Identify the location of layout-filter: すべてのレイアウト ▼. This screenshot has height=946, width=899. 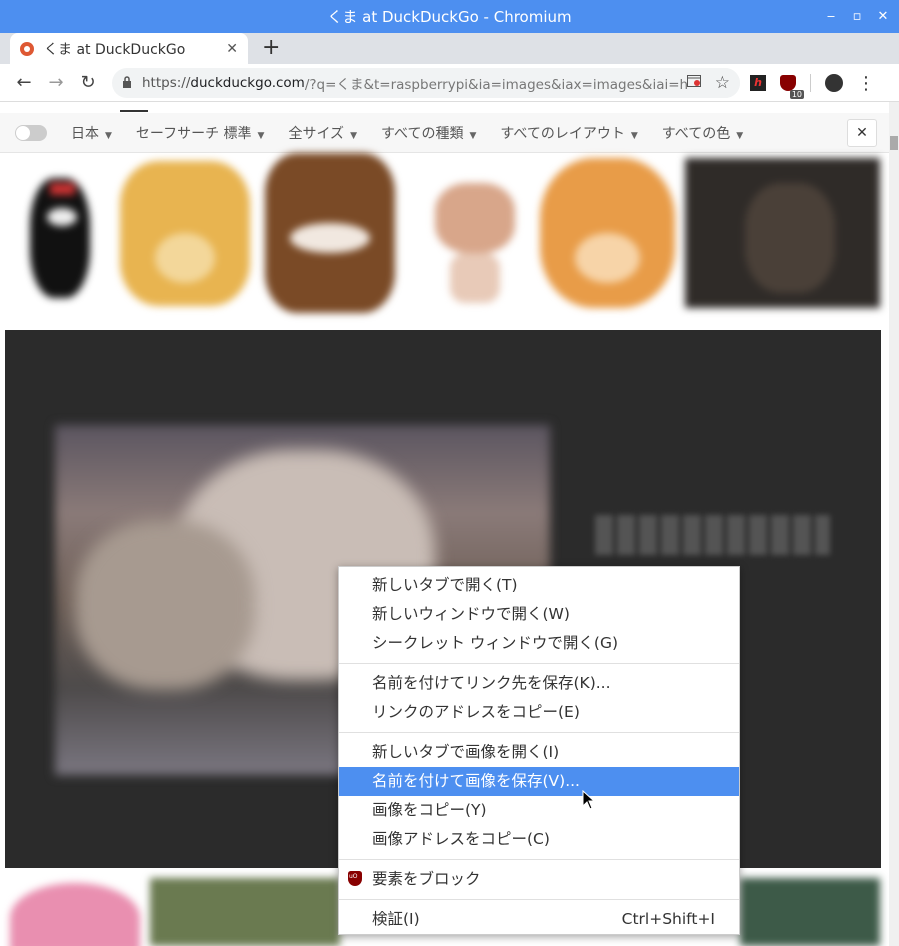
(568, 133).